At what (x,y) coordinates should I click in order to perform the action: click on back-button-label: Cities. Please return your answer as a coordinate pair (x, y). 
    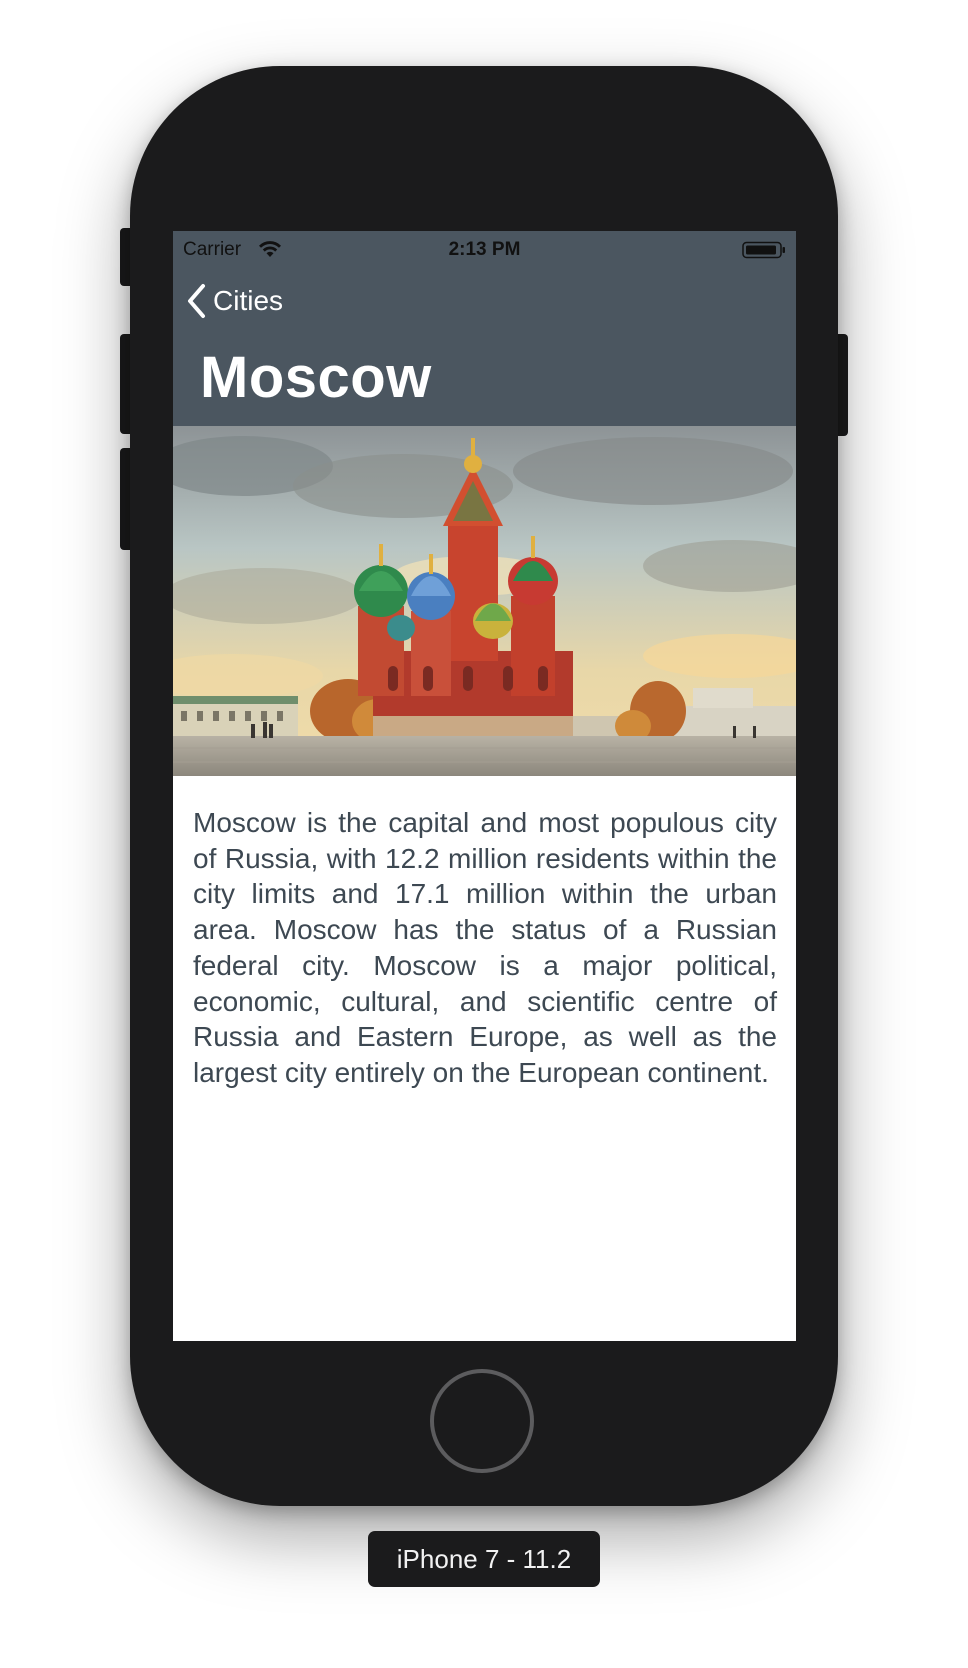
    Looking at the image, I should click on (248, 300).